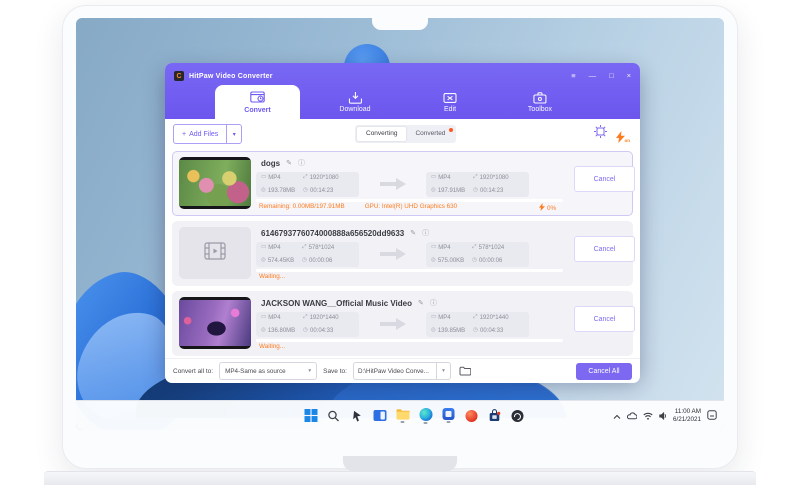  I want to click on tab-toolbox: Toolbox, so click(540, 102).